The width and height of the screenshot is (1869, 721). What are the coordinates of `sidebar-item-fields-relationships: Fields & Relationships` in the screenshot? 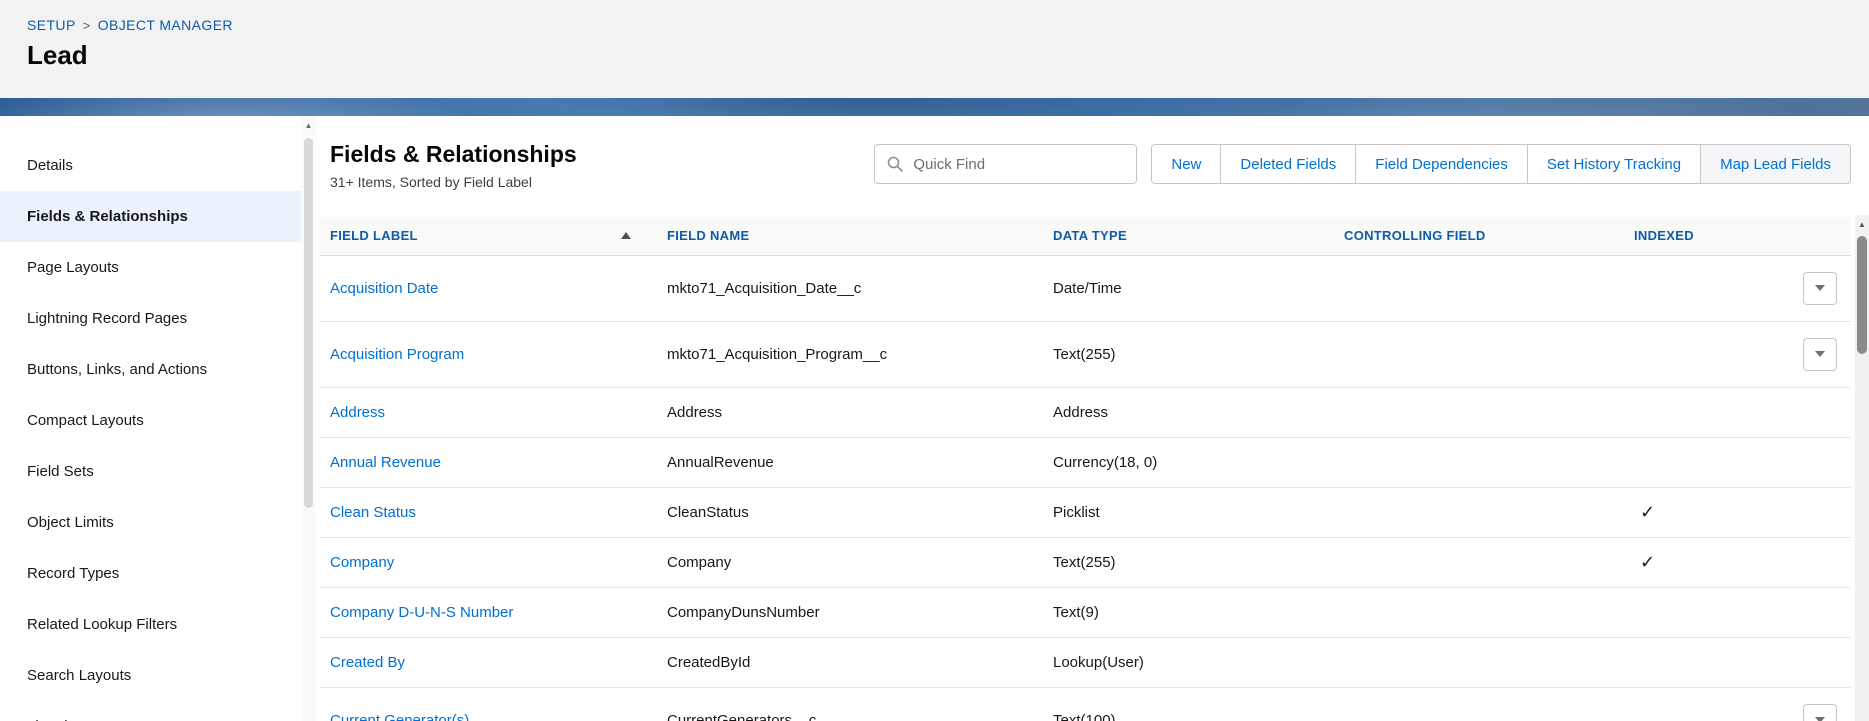 It's located at (150, 216).